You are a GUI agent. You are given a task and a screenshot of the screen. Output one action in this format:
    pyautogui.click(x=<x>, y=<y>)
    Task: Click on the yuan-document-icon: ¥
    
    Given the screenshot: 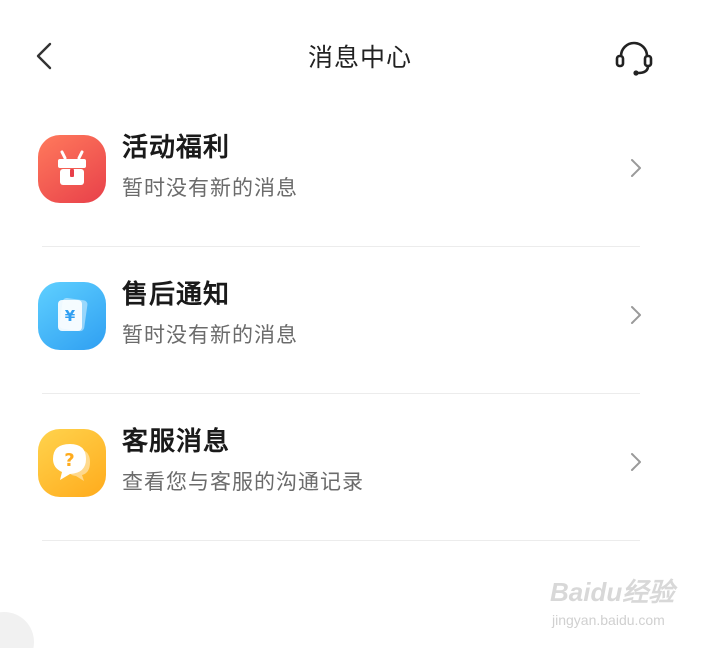 What is the action you would take?
    pyautogui.click(x=72, y=316)
    